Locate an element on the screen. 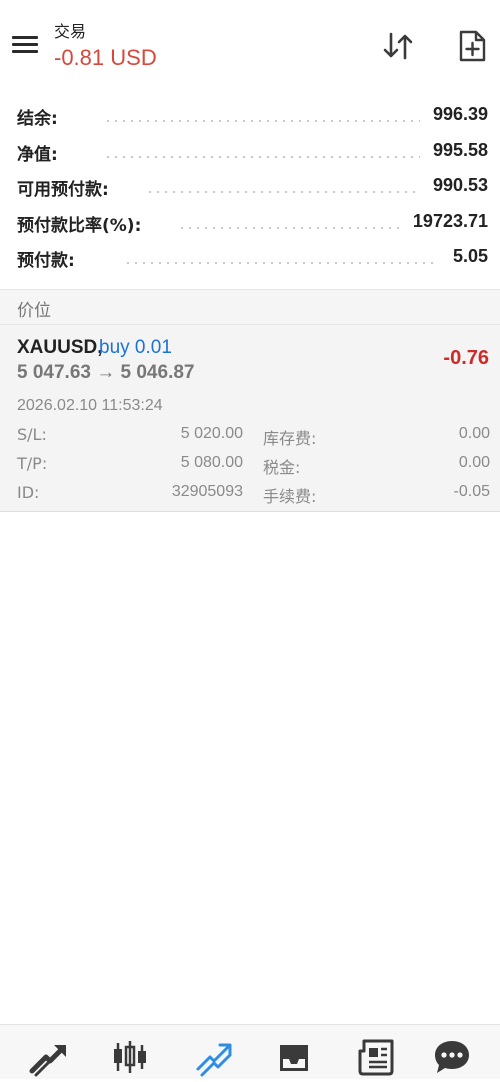 Image resolution: width=500 pixels, height=1082 pixels. sort-arrows-icon is located at coordinates (398, 46).